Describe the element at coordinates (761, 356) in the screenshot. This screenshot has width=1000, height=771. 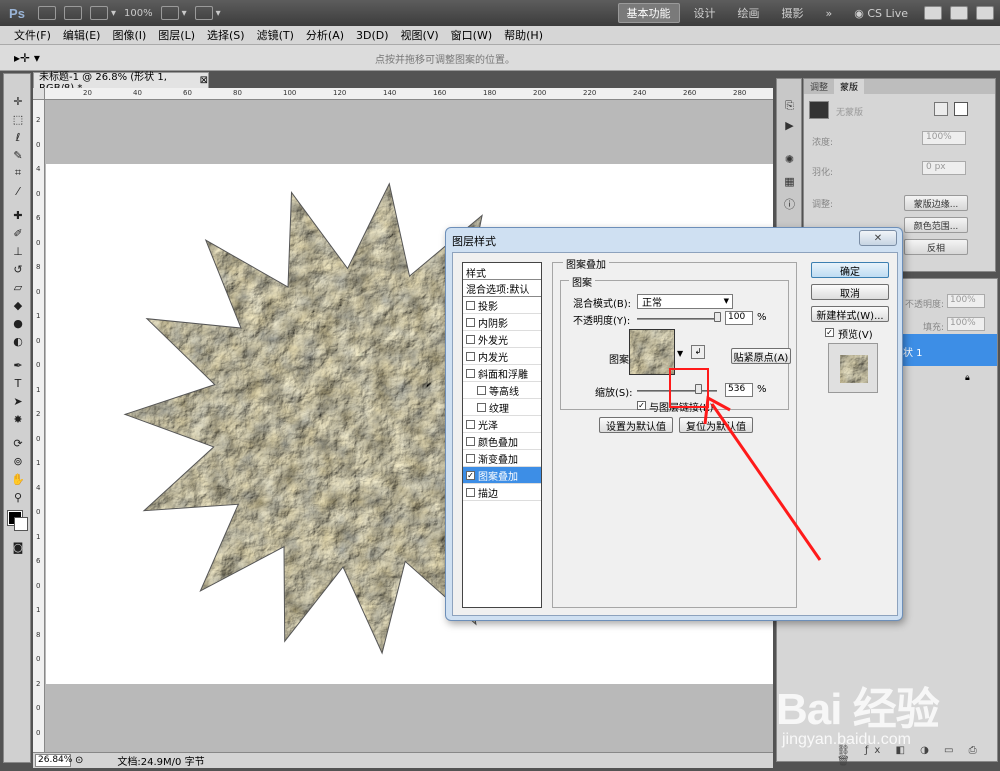
I see `snap-to-origin-button: 贴紧原点(A)` at that location.